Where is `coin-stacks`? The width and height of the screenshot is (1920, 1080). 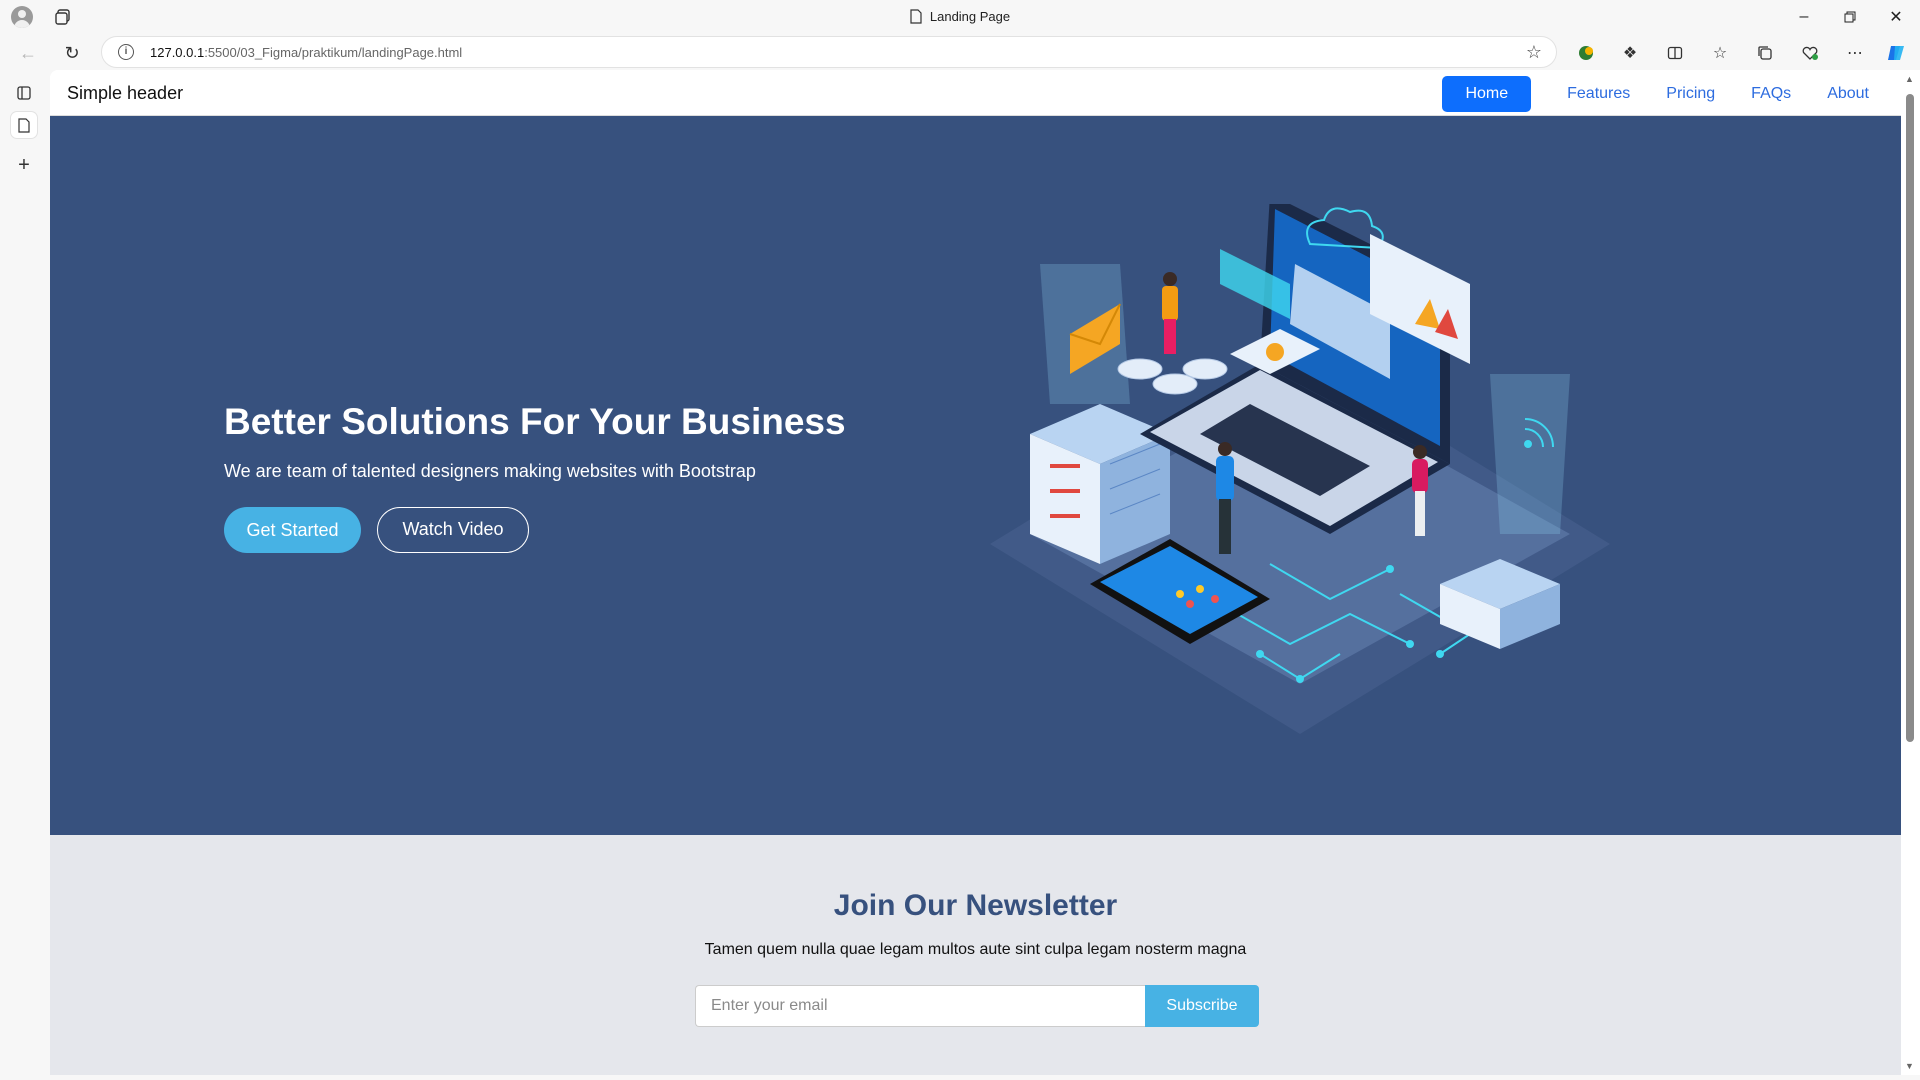 coin-stacks is located at coordinates (1172, 376).